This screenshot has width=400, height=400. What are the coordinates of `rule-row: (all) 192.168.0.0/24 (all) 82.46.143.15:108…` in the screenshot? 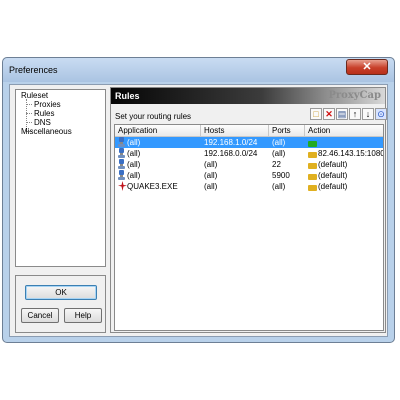 It's located at (249, 153).